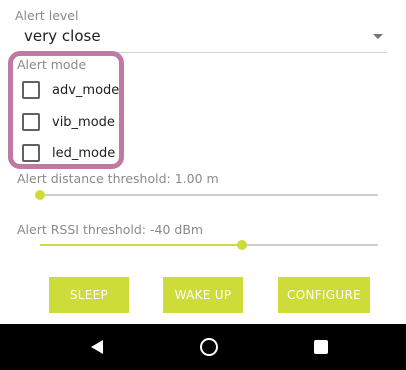 The image size is (406, 370). I want to click on distance-slider-track, so click(209, 195).